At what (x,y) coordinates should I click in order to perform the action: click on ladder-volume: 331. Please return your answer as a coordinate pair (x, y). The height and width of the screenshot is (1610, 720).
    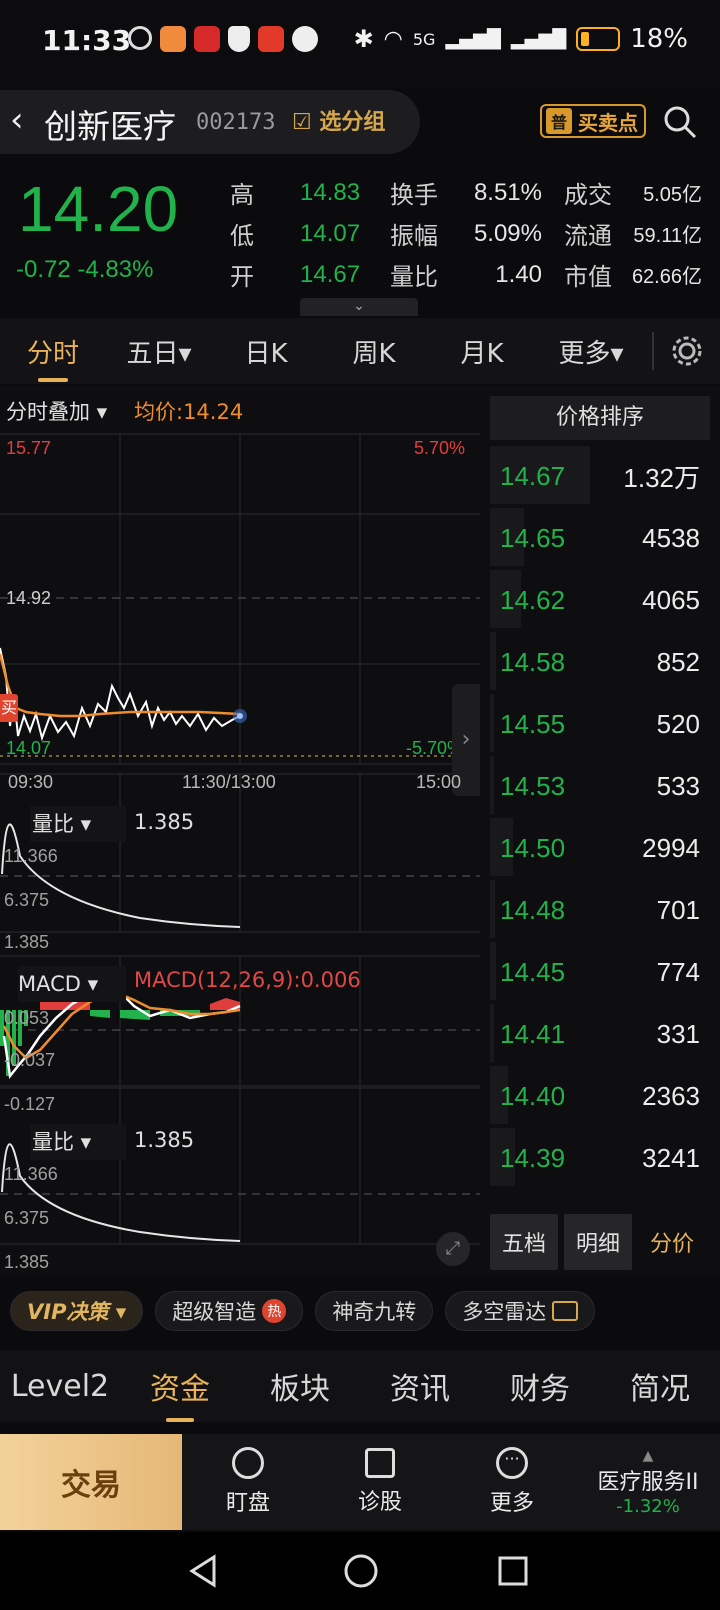
    Looking at the image, I should click on (678, 1033).